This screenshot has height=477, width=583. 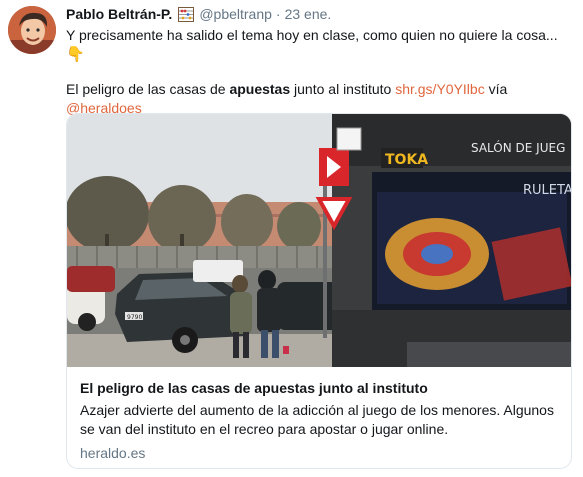 I want to click on tweet-header: Pablo Beltrán-P. @pbeltranp · 23 ene., so click(x=320, y=14).